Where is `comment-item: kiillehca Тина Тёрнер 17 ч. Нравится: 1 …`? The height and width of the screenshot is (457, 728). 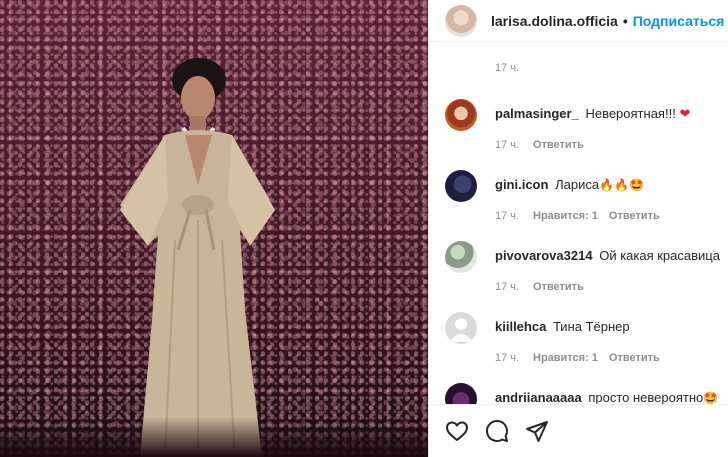
comment-item: kiillehca Тина Тёрнер 17 ч. Нравится: 1 … is located at coordinates (586, 342).